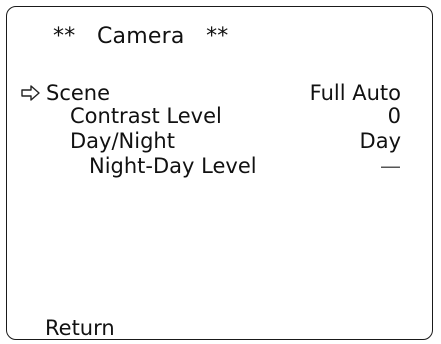  I want to click on menu-item-contrast-level: Contrast Level 0, so click(210, 116).